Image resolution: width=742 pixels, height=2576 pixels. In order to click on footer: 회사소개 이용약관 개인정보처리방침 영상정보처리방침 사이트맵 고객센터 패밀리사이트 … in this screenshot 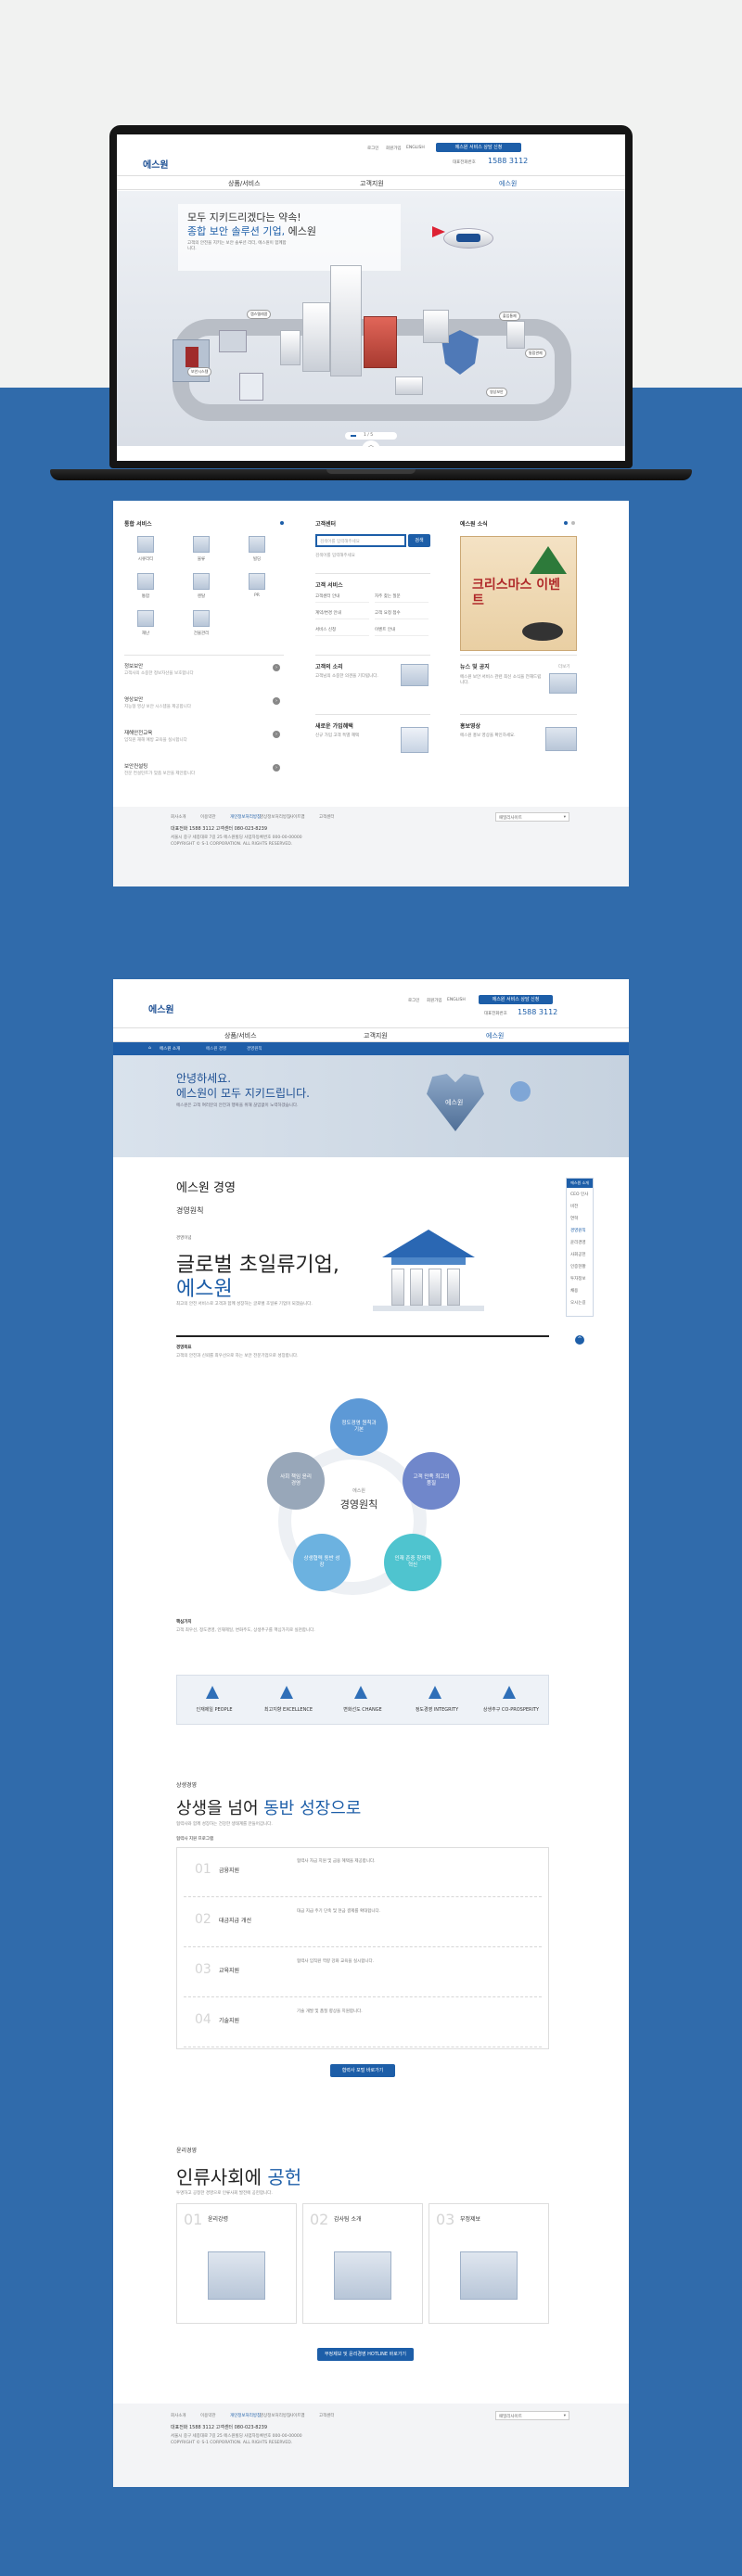, I will do `click(371, 846)`.